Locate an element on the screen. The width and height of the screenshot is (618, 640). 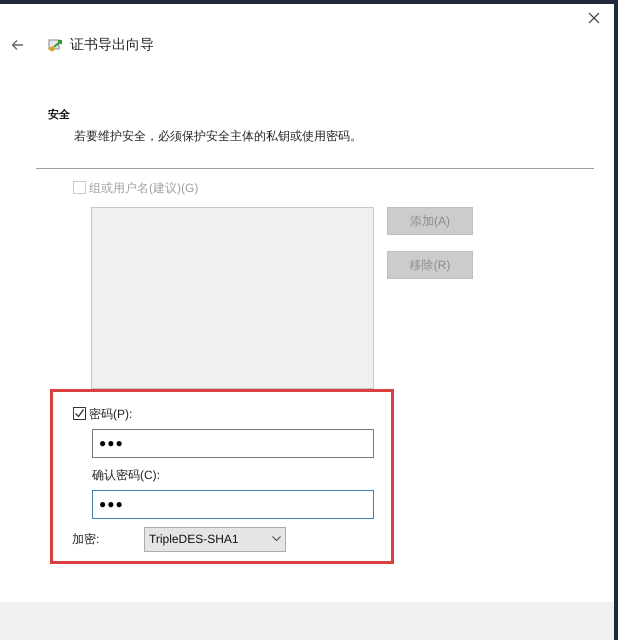
checkmark-icon is located at coordinates (79, 413).